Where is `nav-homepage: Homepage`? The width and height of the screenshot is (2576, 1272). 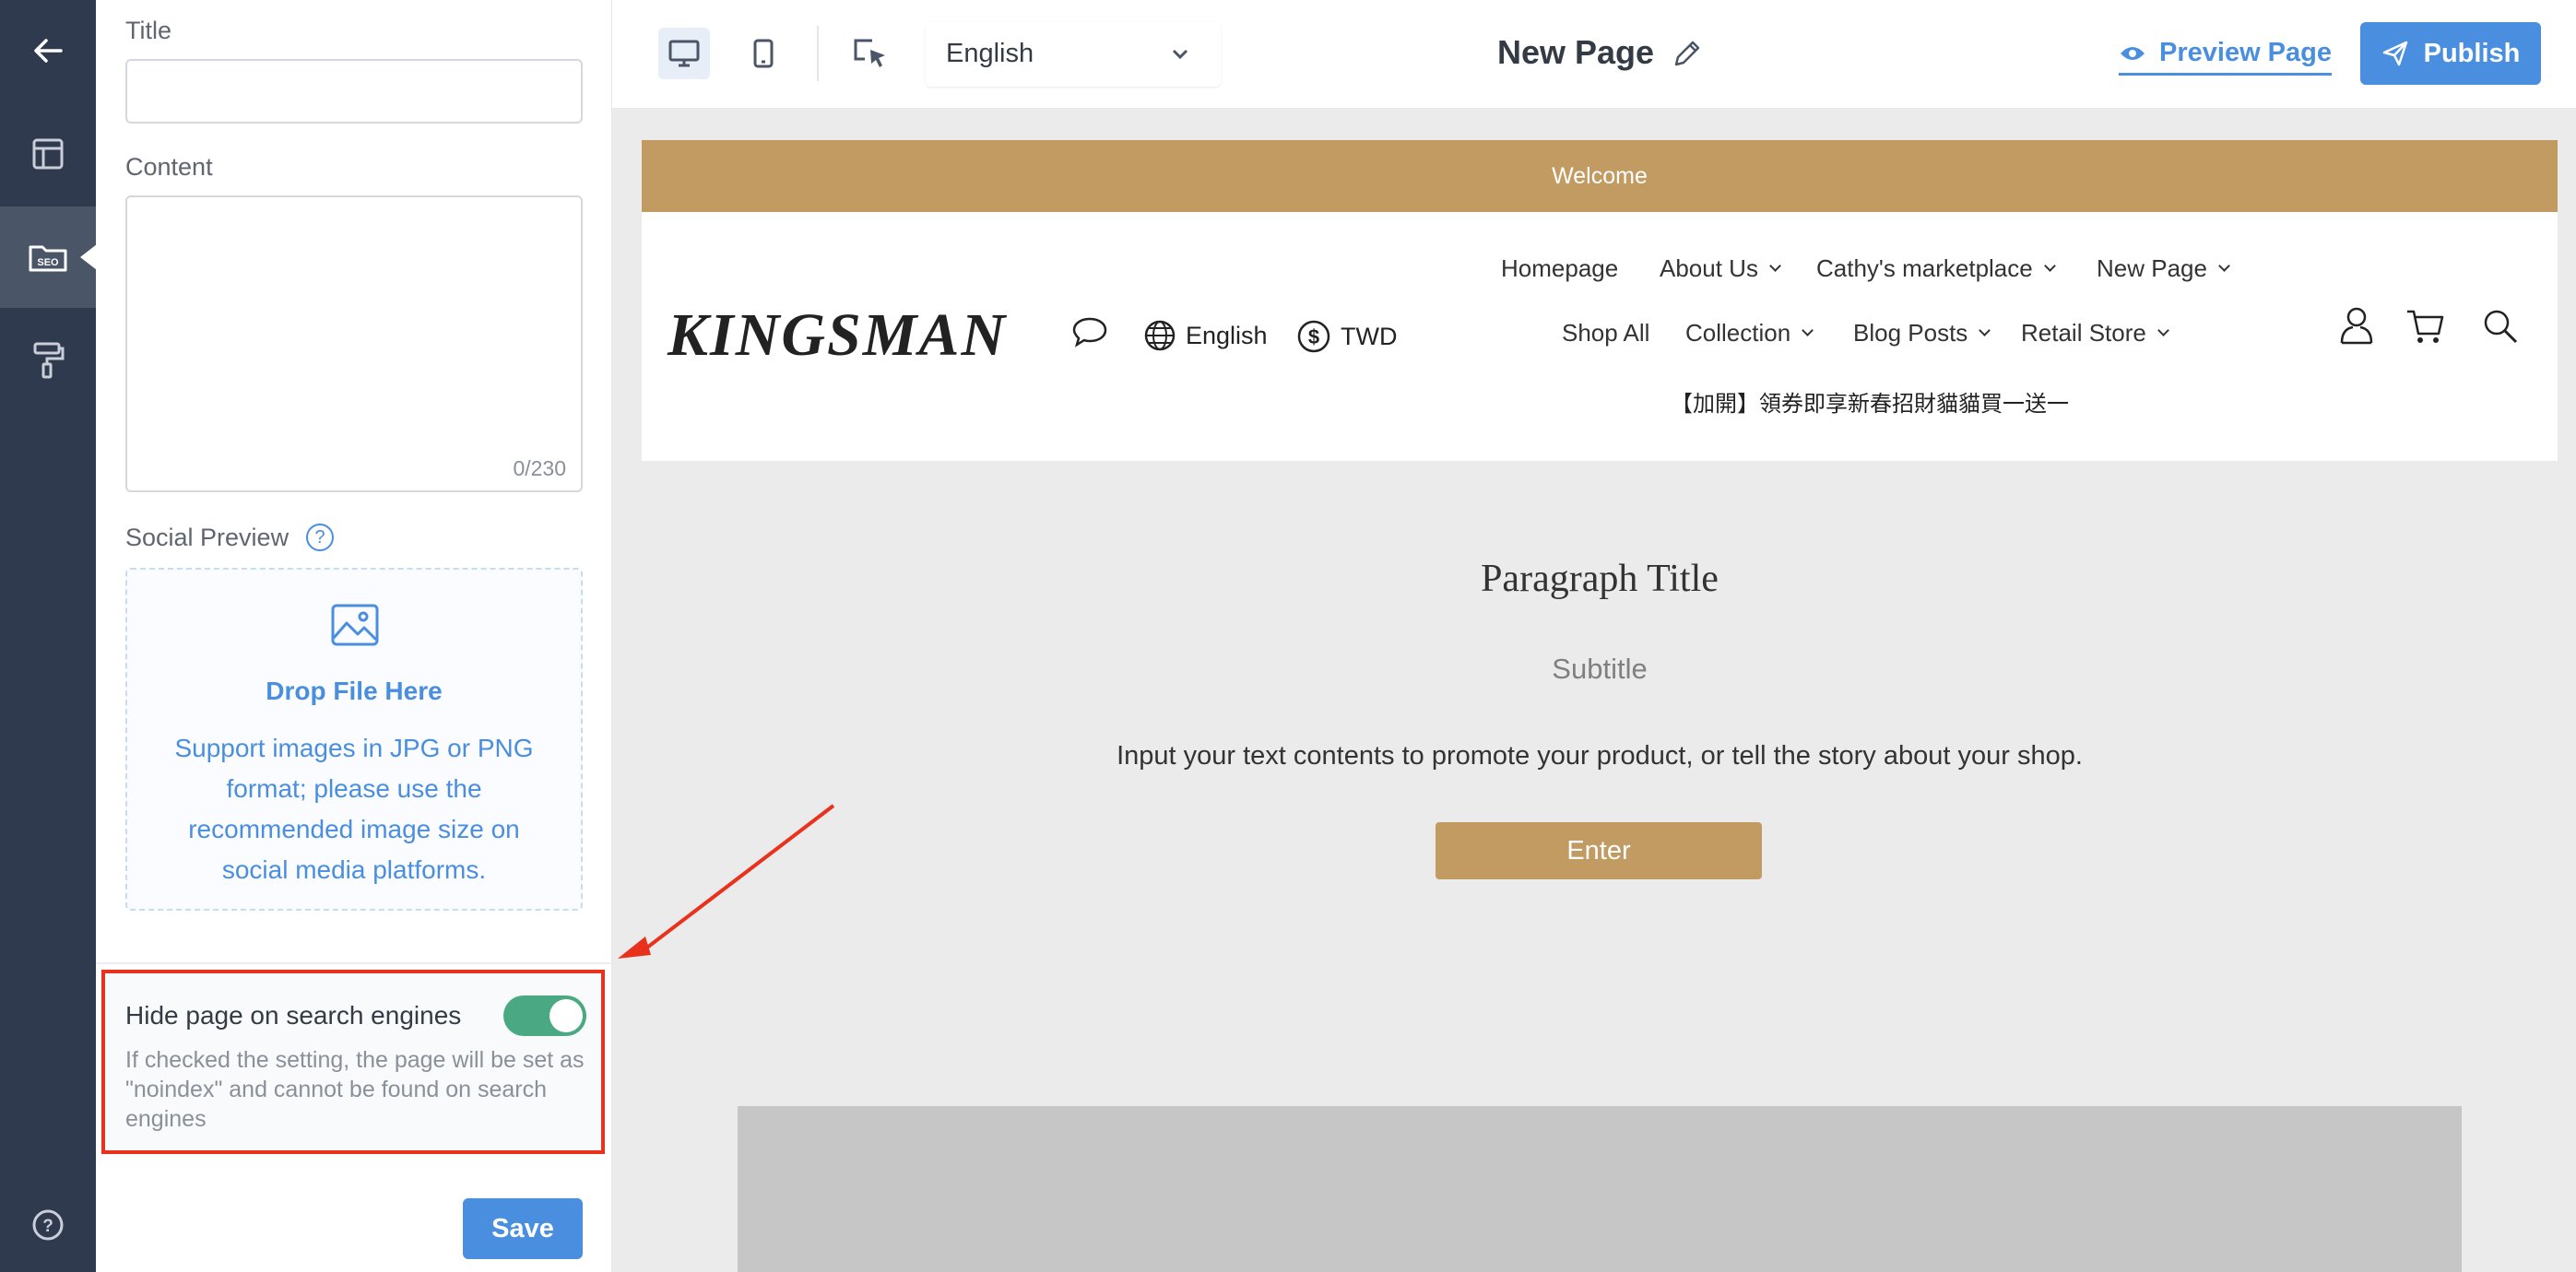
nav-homepage: Homepage is located at coordinates (1559, 268).